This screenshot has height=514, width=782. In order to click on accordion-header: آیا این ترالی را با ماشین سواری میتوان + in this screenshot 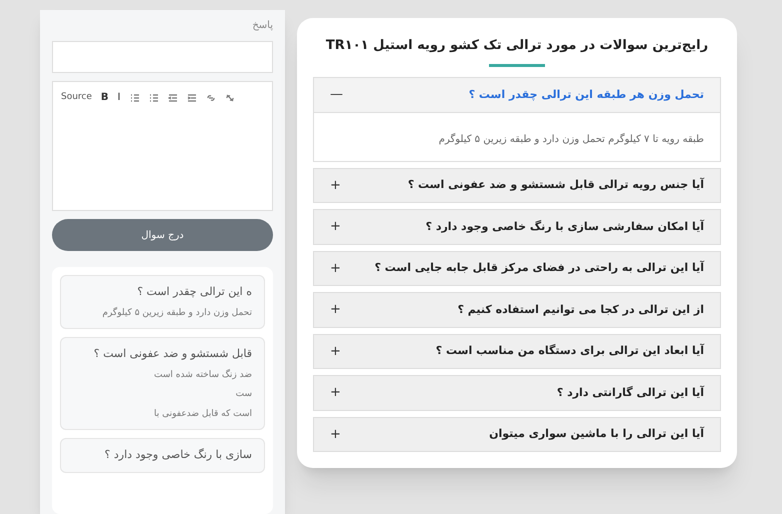, I will do `click(517, 434)`.